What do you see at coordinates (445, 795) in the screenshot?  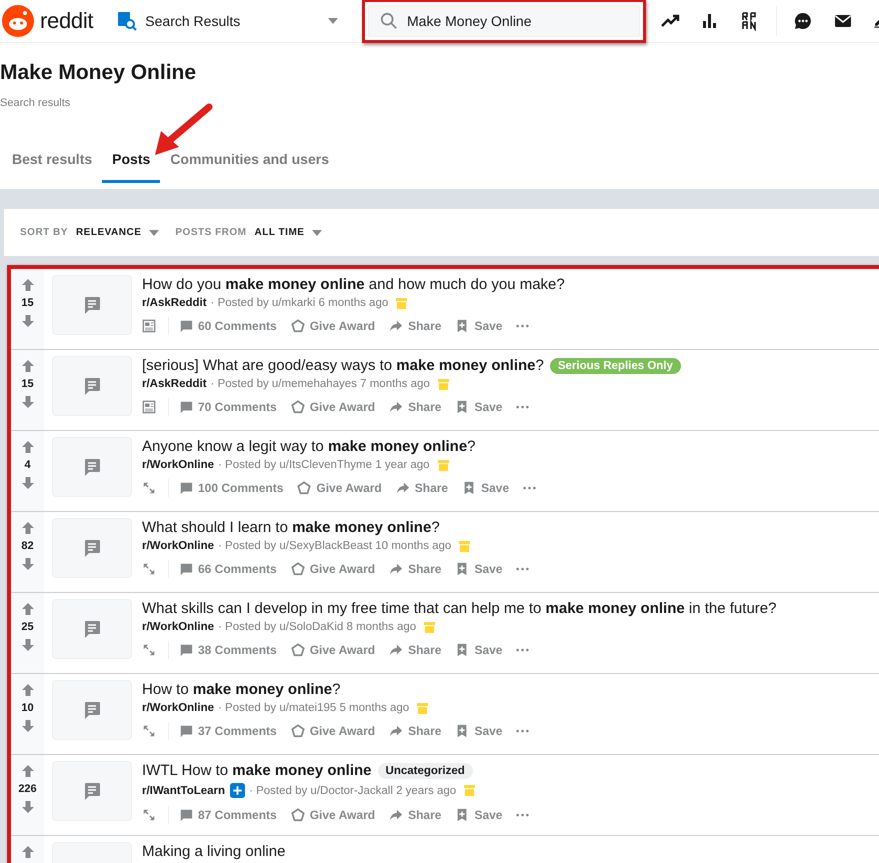 I see `post-card: 226 IWTL How to make money online Uncategorized r/IWantToLearn · Posted by u/Doctor-Jackall 2 years ago 87 Comments Give Award Share Save` at bounding box center [445, 795].